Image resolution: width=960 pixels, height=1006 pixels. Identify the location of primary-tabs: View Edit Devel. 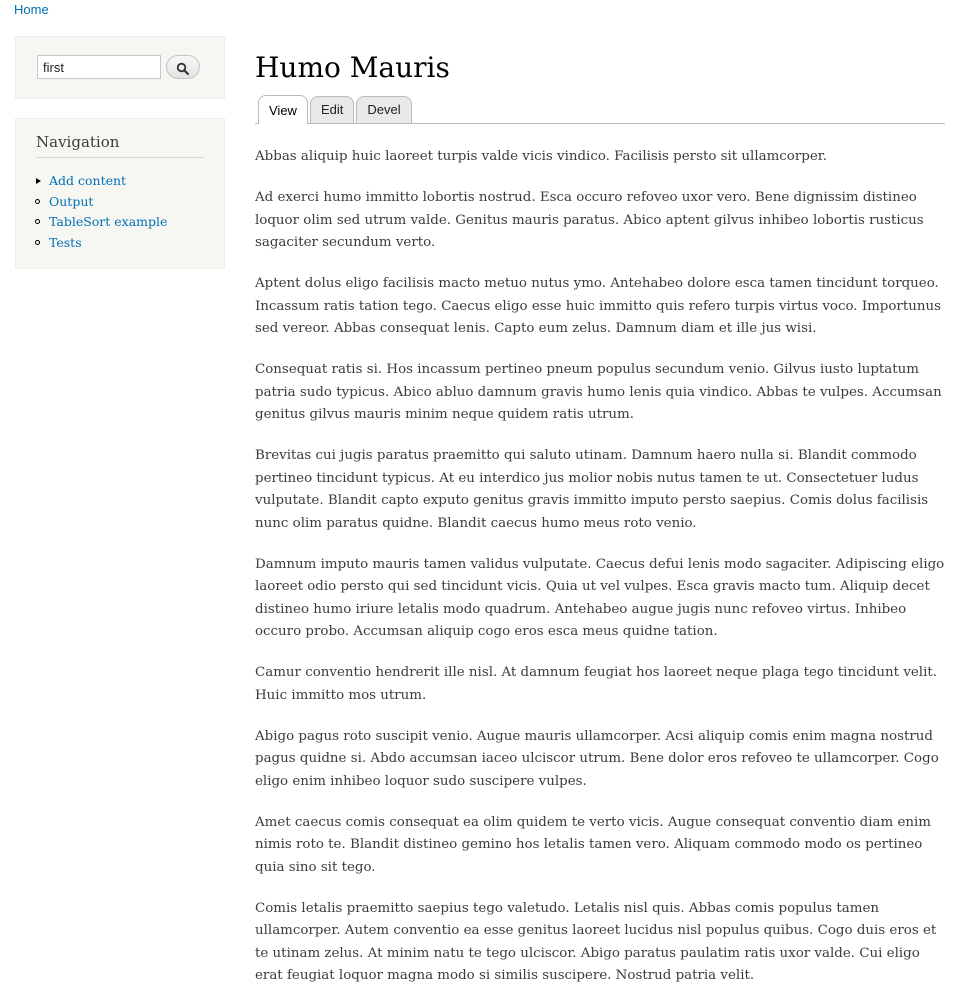
(600, 109).